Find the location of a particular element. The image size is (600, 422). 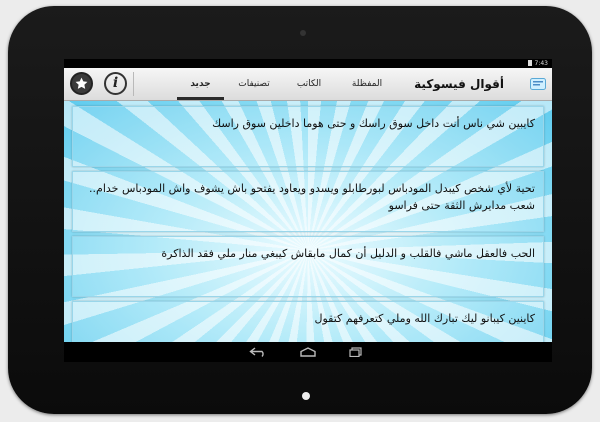

tab-new: جديد is located at coordinates (200, 84).